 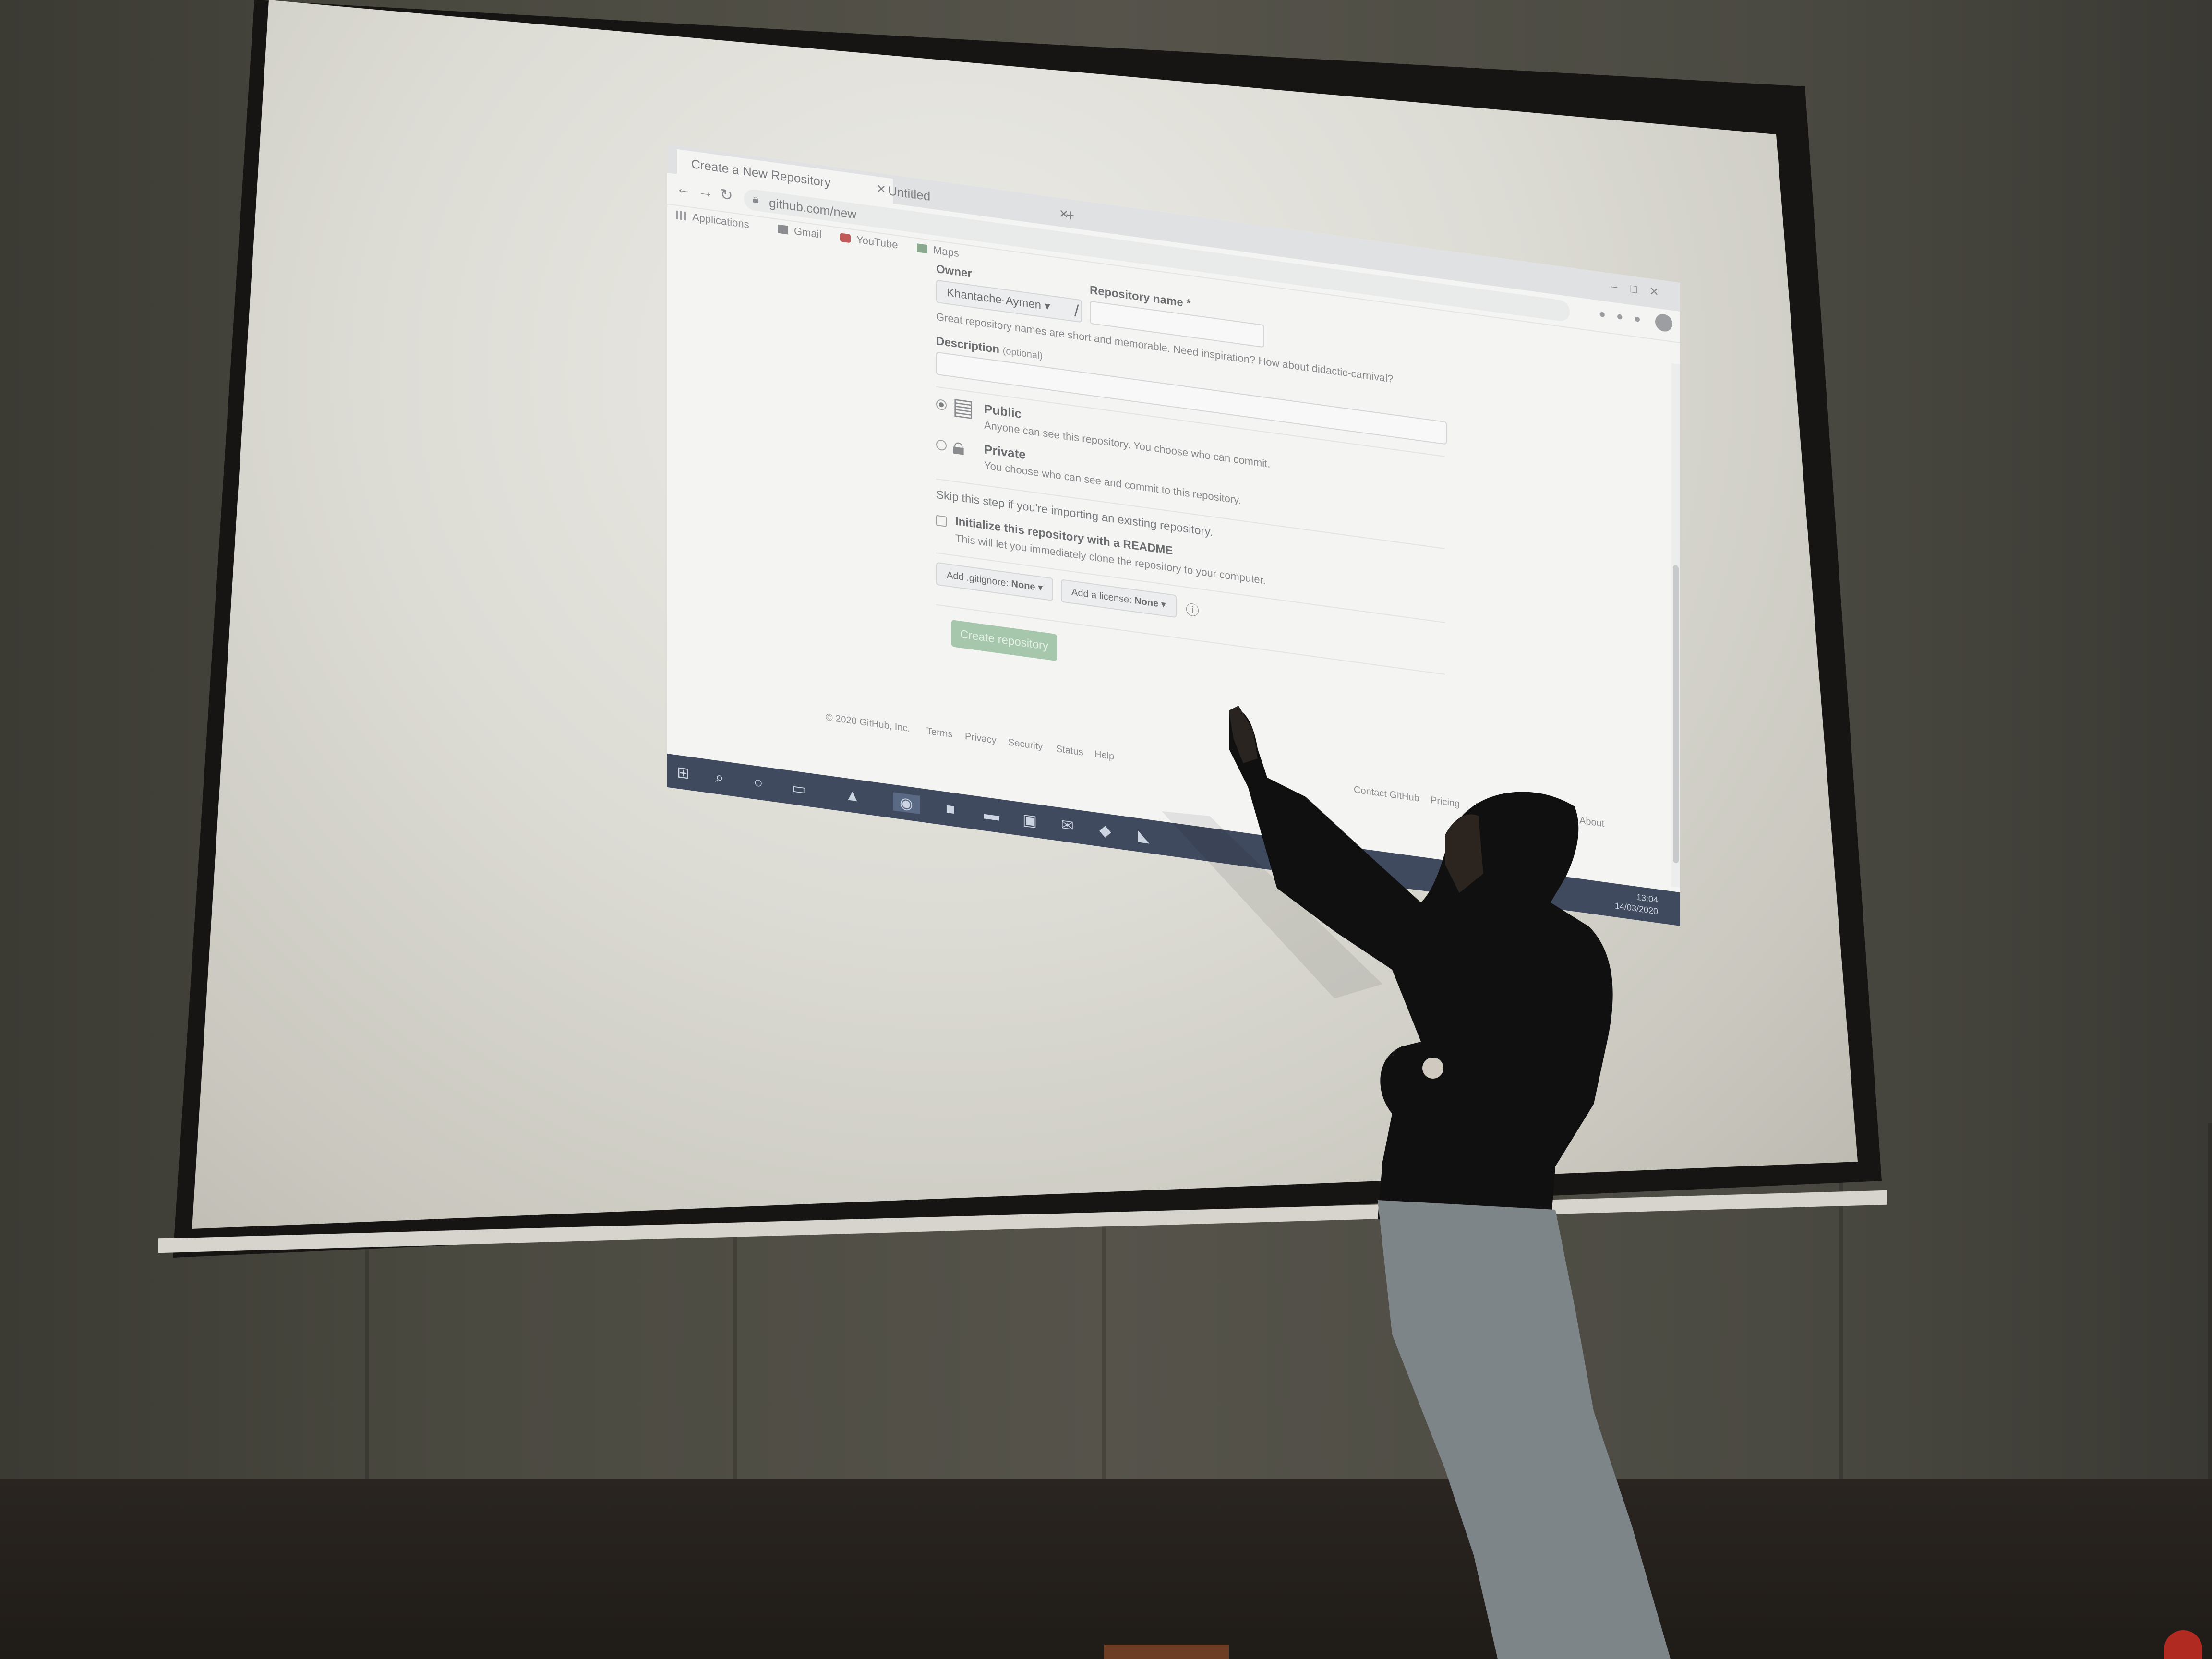 I want to click on git-icon: ◆, so click(x=1105, y=830).